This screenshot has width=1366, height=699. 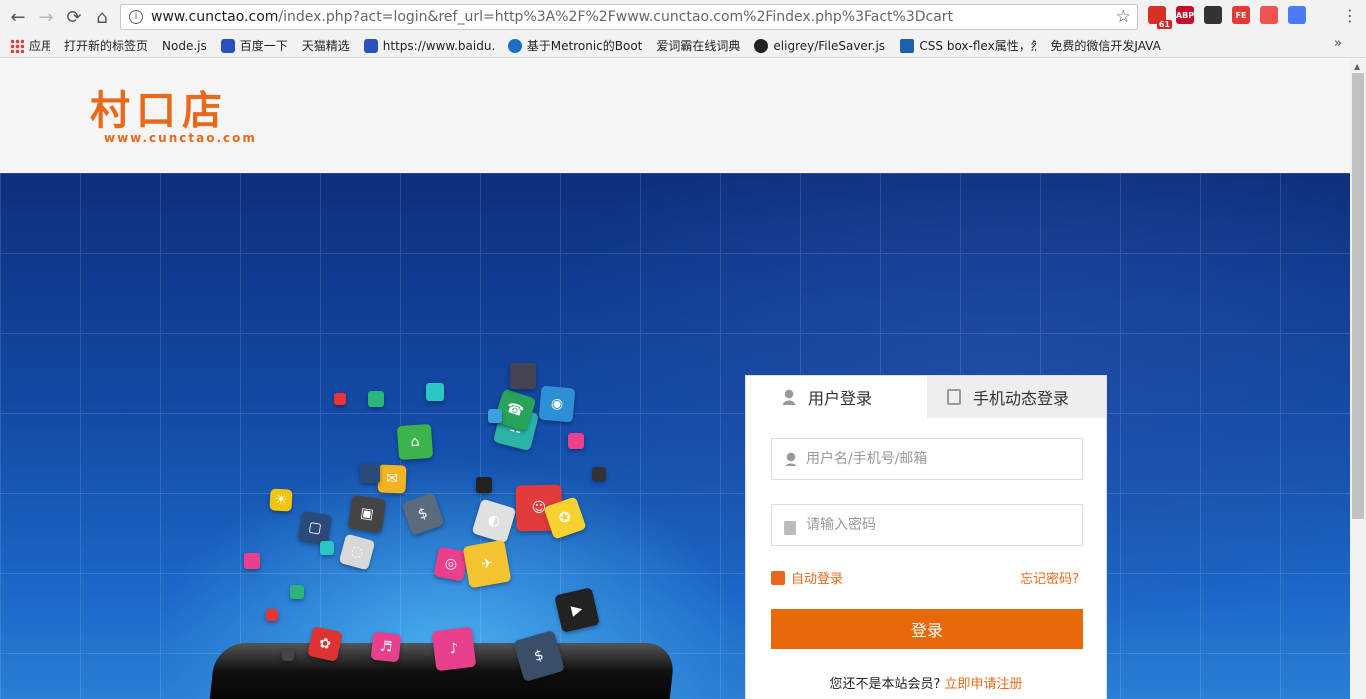 I want to click on extension-area: 61 ABP FE, so click(x=1227, y=17).